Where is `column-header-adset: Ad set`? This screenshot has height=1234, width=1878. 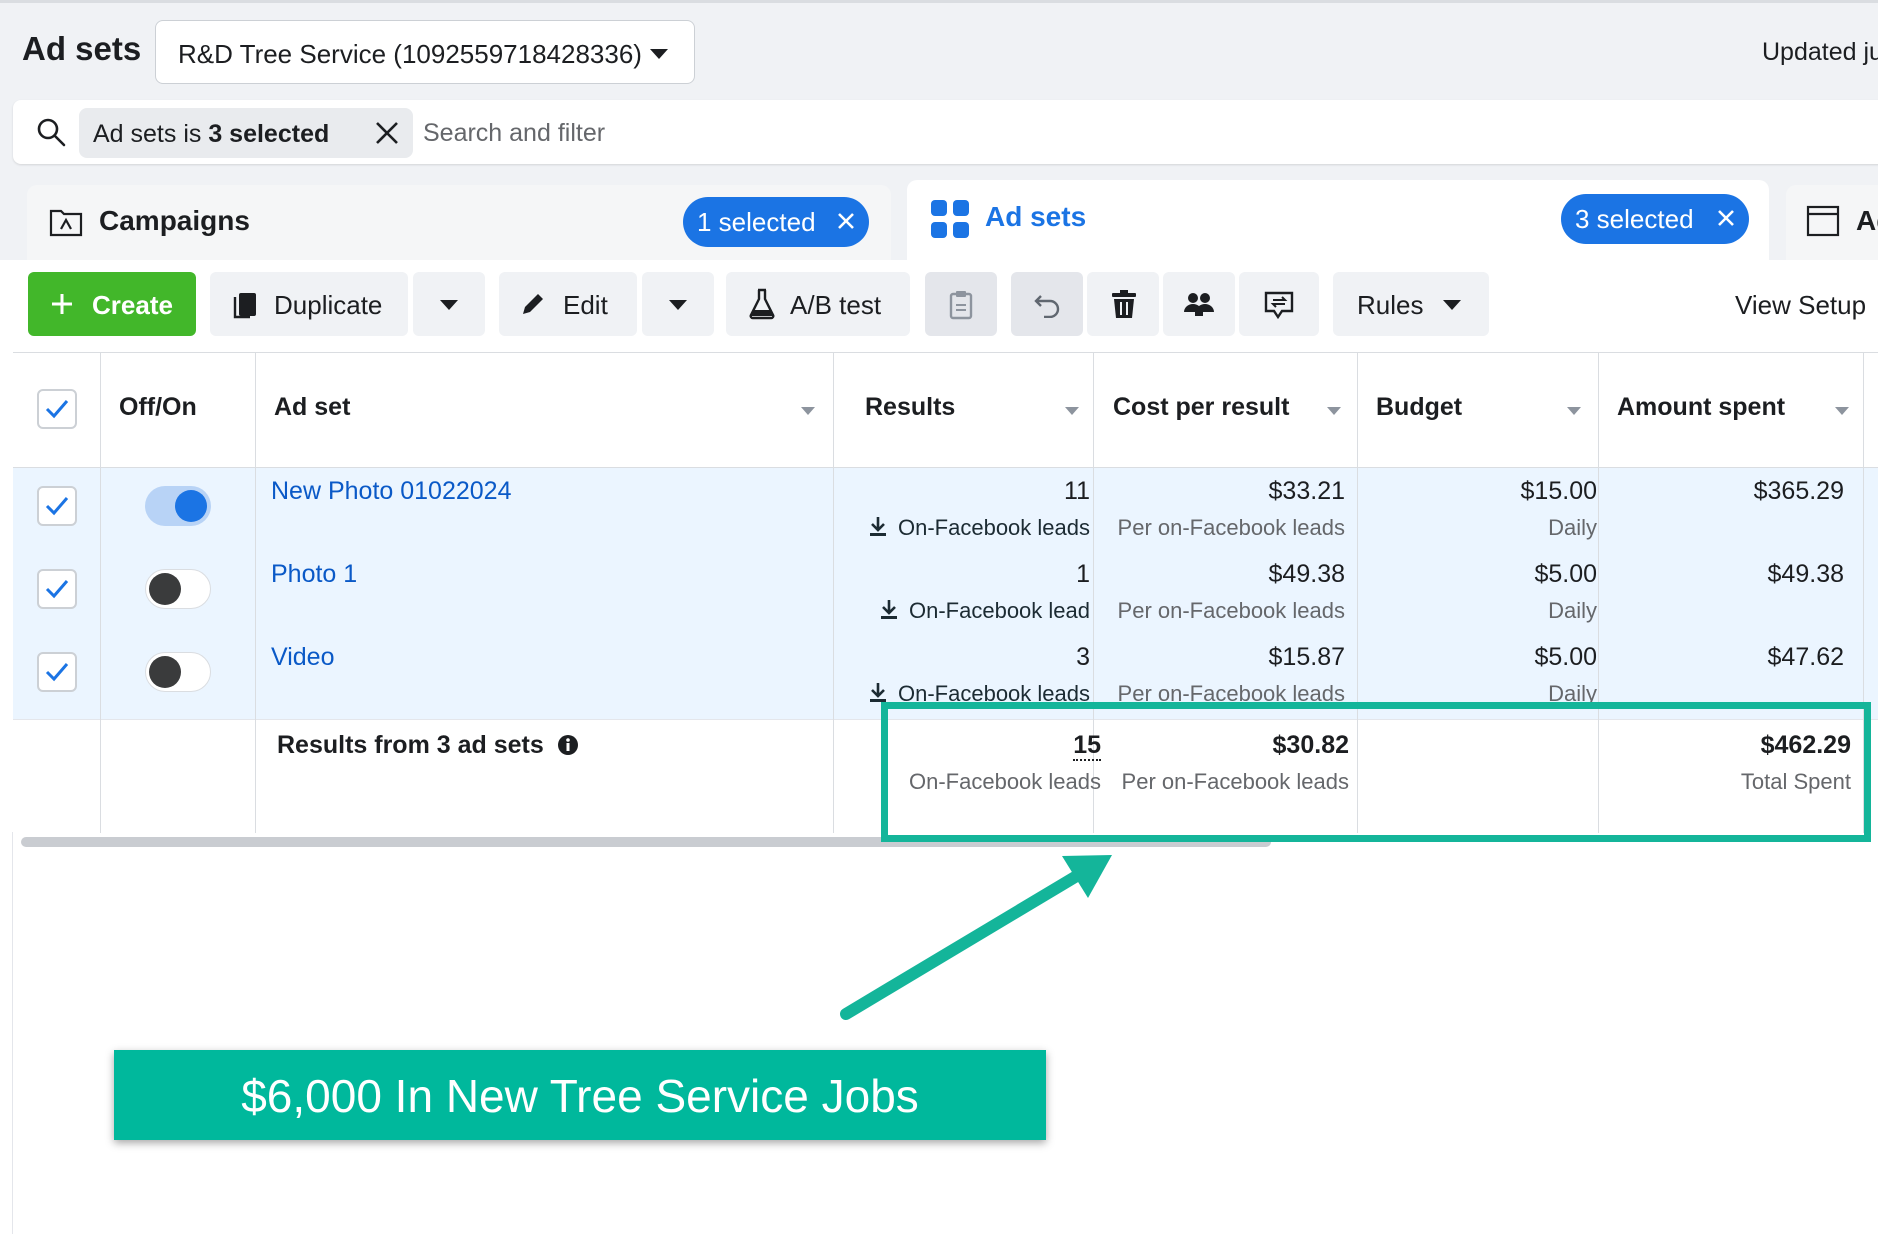
column-header-adset: Ad set is located at coordinates (312, 407).